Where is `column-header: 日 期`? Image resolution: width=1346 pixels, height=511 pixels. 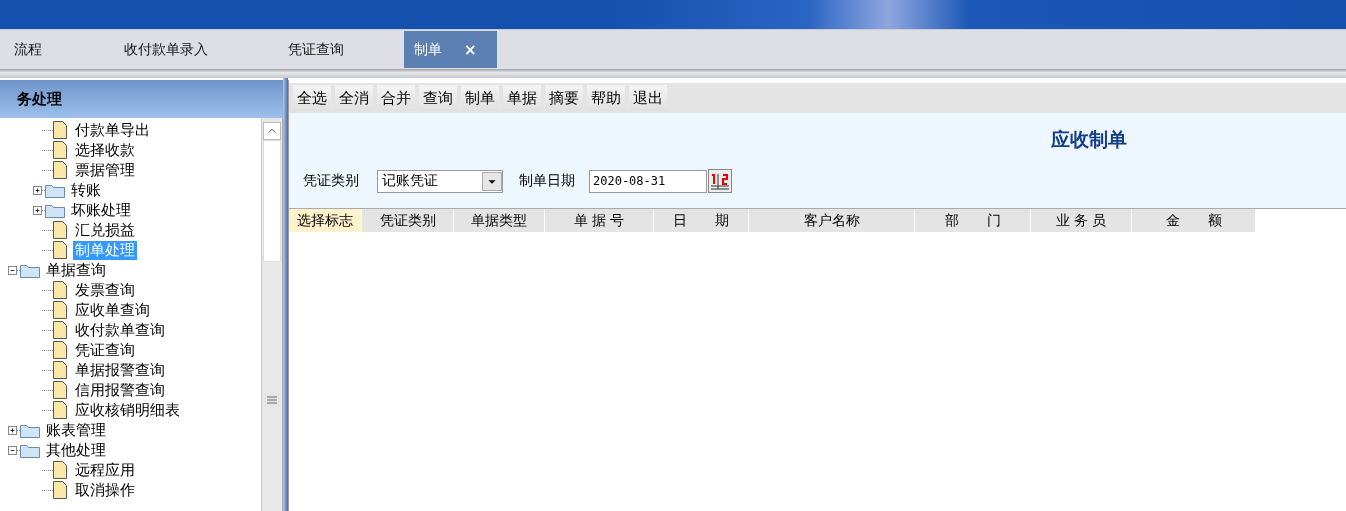
column-header: 日 期 is located at coordinates (701, 220).